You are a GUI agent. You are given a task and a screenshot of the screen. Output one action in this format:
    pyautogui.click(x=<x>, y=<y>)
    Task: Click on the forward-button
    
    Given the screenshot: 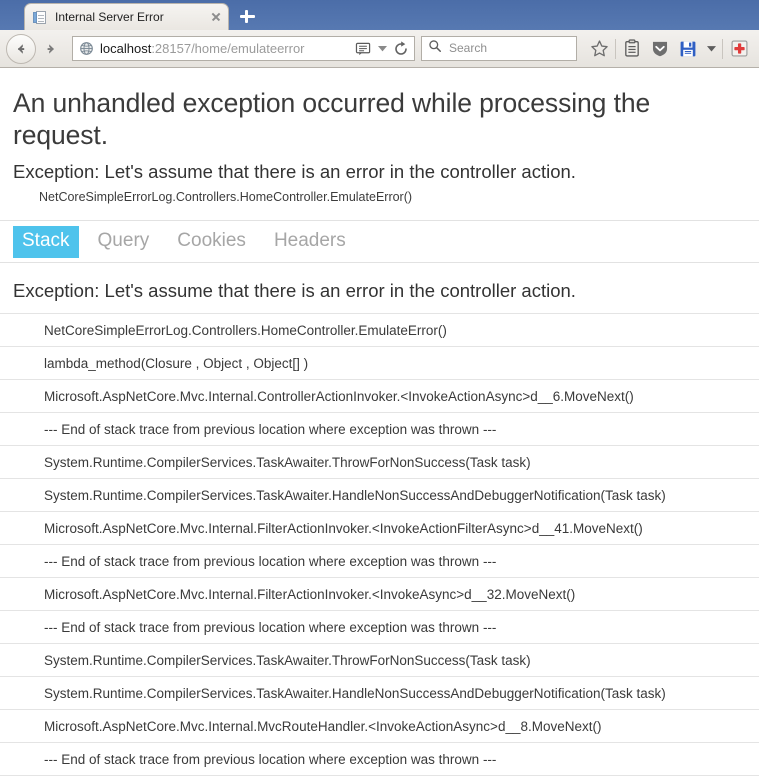 What is the action you would take?
    pyautogui.click(x=51, y=49)
    